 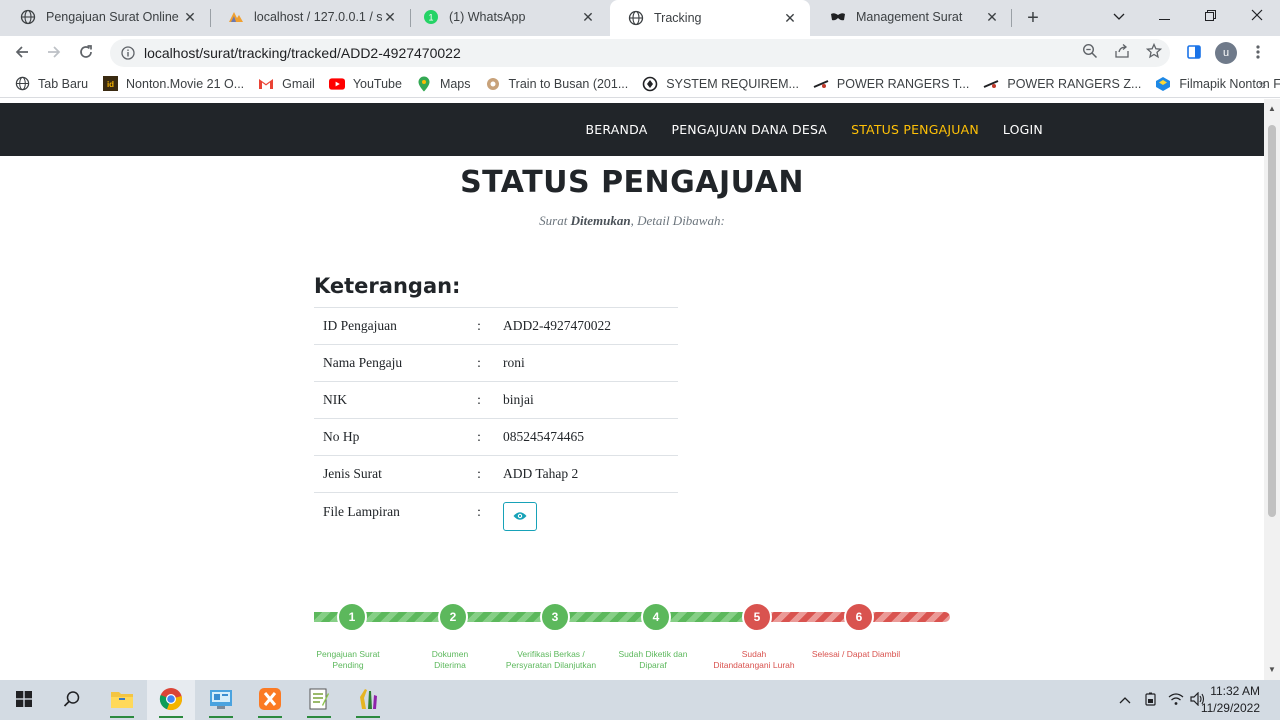 I want to click on restore-button, so click(x=1210, y=16).